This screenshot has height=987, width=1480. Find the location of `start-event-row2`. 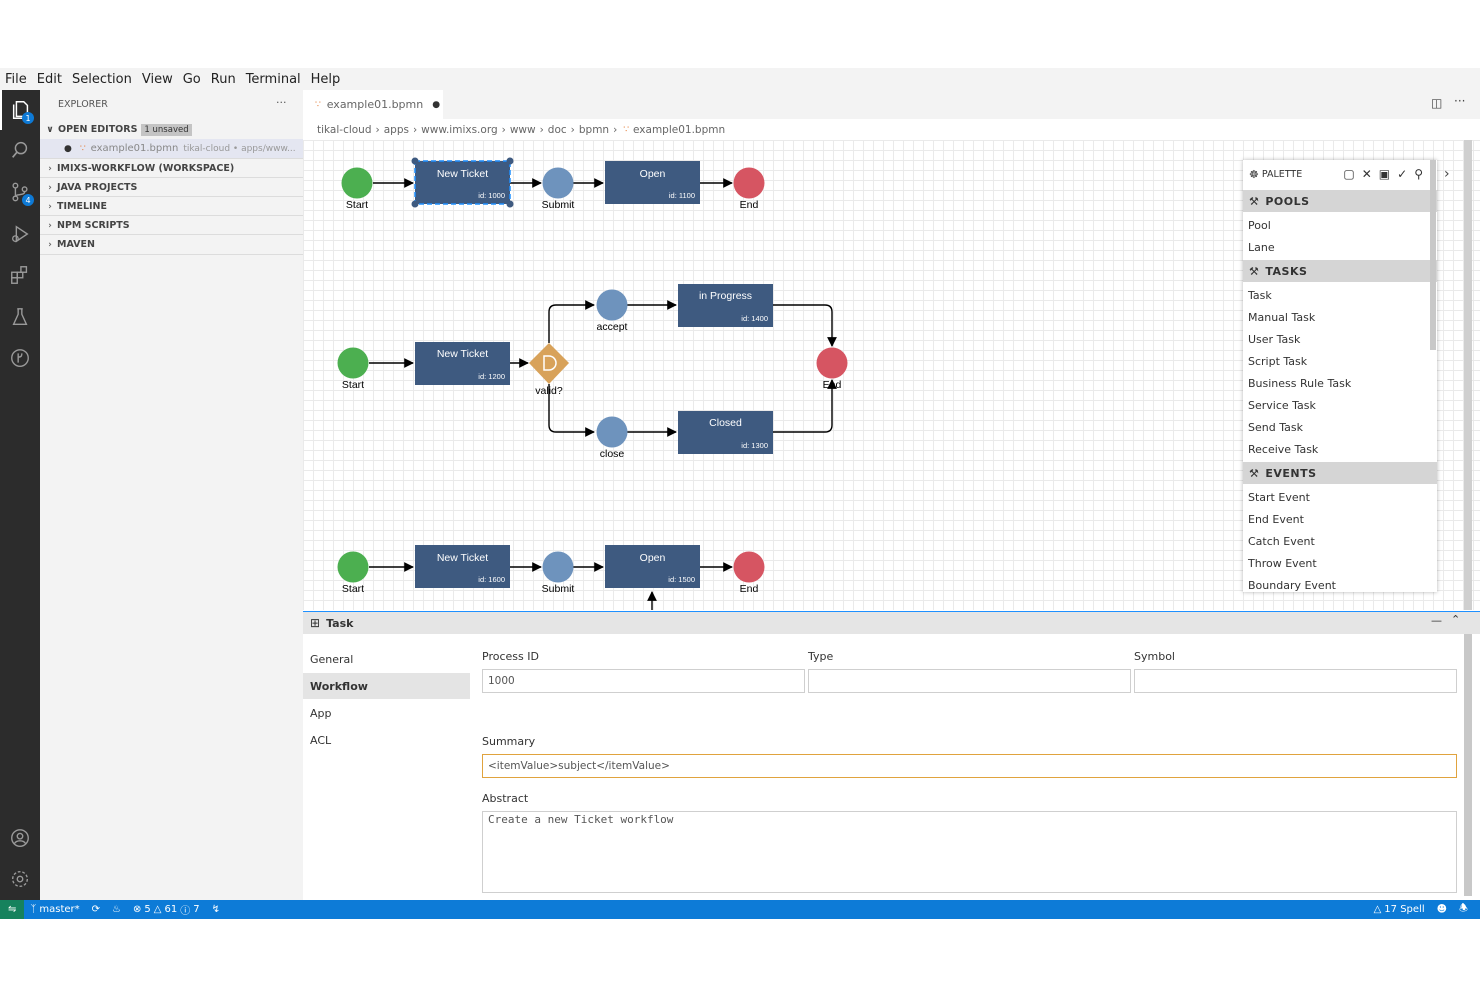

start-event-row2 is located at coordinates (353, 363).